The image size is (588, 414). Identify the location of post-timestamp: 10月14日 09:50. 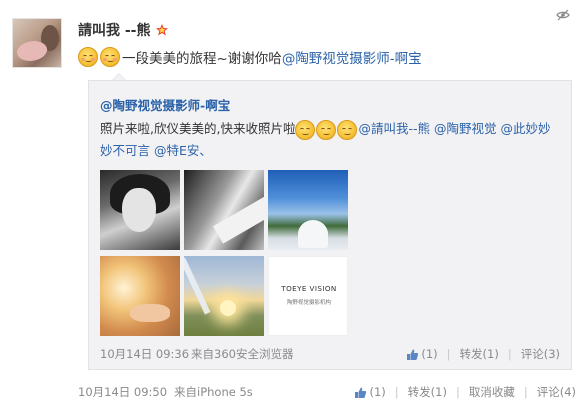
(122, 392).